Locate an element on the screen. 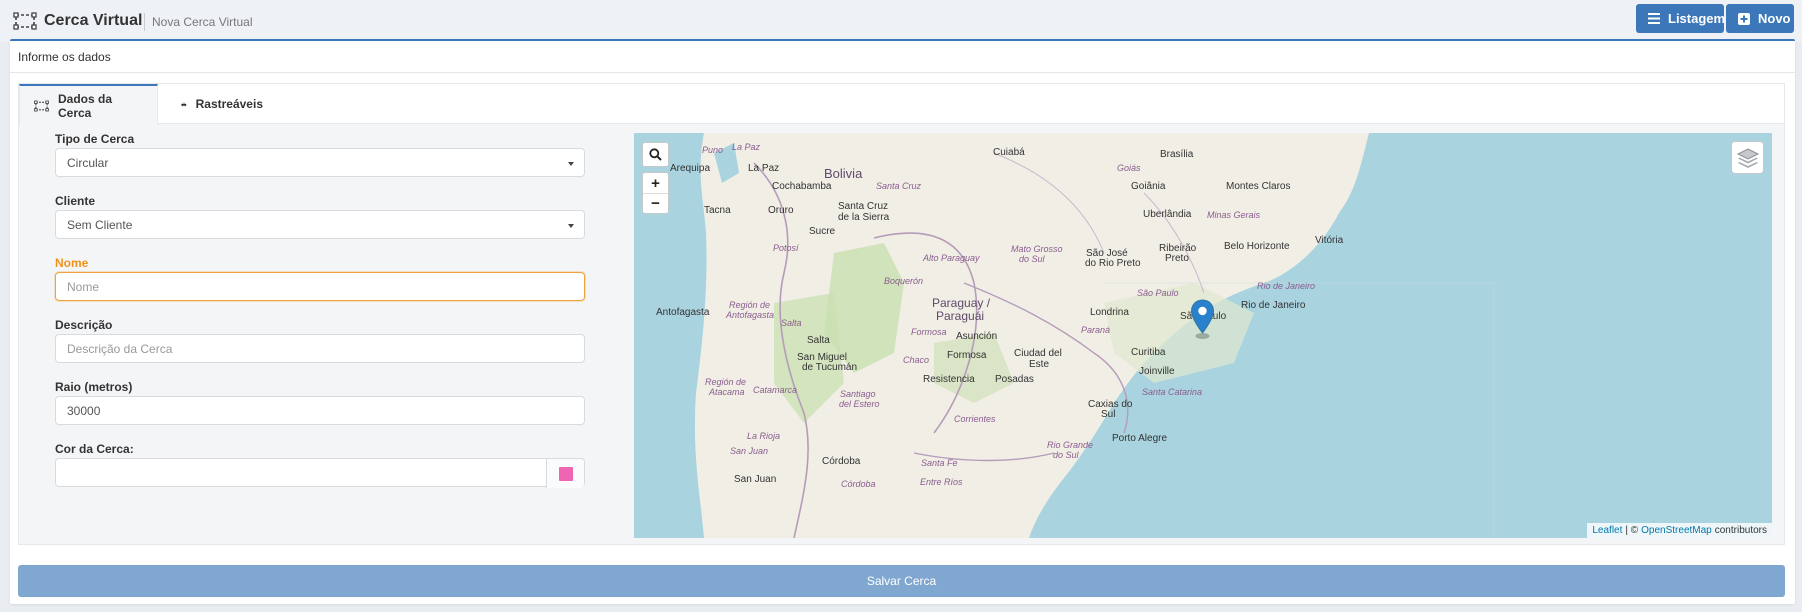 Image resolution: width=1802 pixels, height=612 pixels. map-label: Atacama is located at coordinates (727, 392).